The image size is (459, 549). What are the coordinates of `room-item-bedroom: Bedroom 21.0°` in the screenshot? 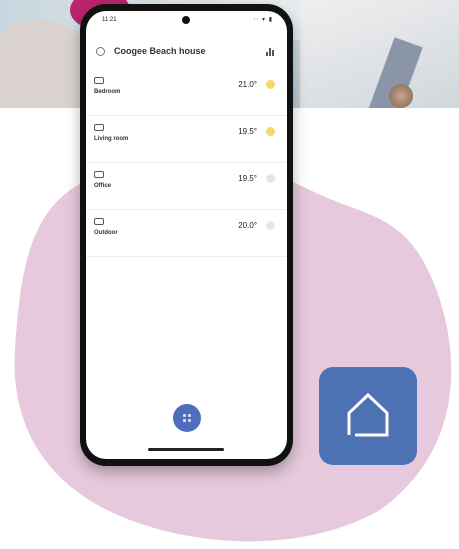 It's located at (186, 92).